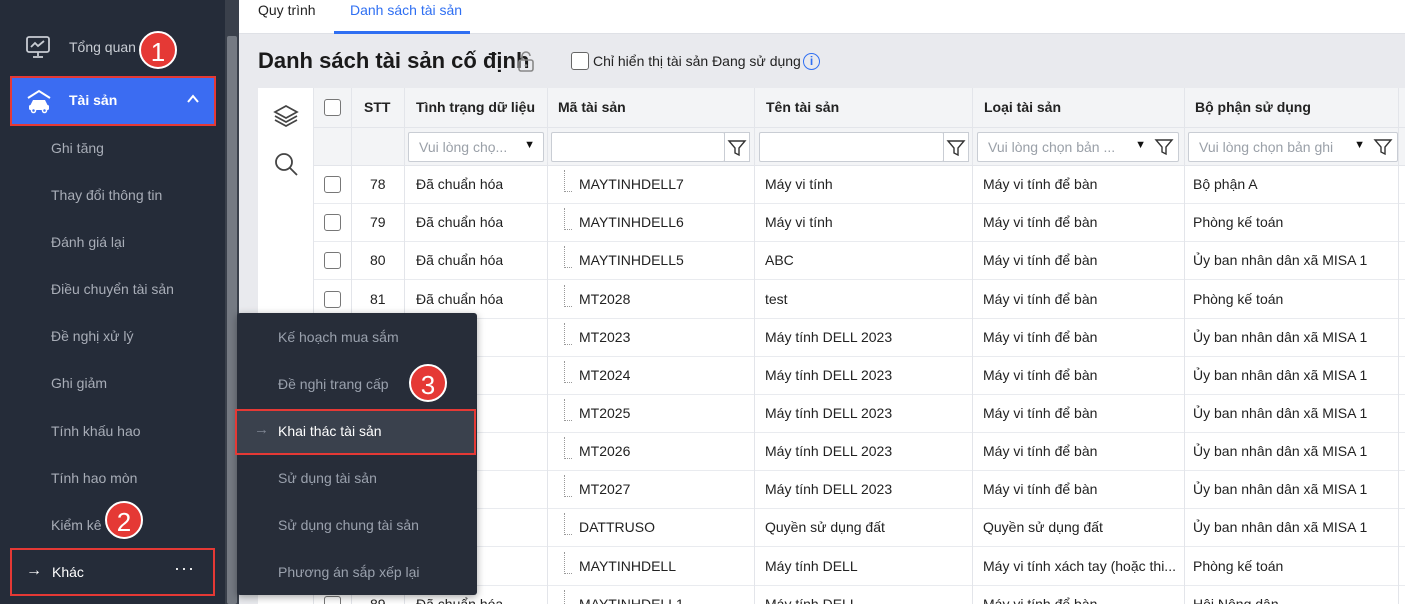 The width and height of the screenshot is (1405, 604). Describe the element at coordinates (526, 61) in the screenshot. I see `unlock-icon` at that location.